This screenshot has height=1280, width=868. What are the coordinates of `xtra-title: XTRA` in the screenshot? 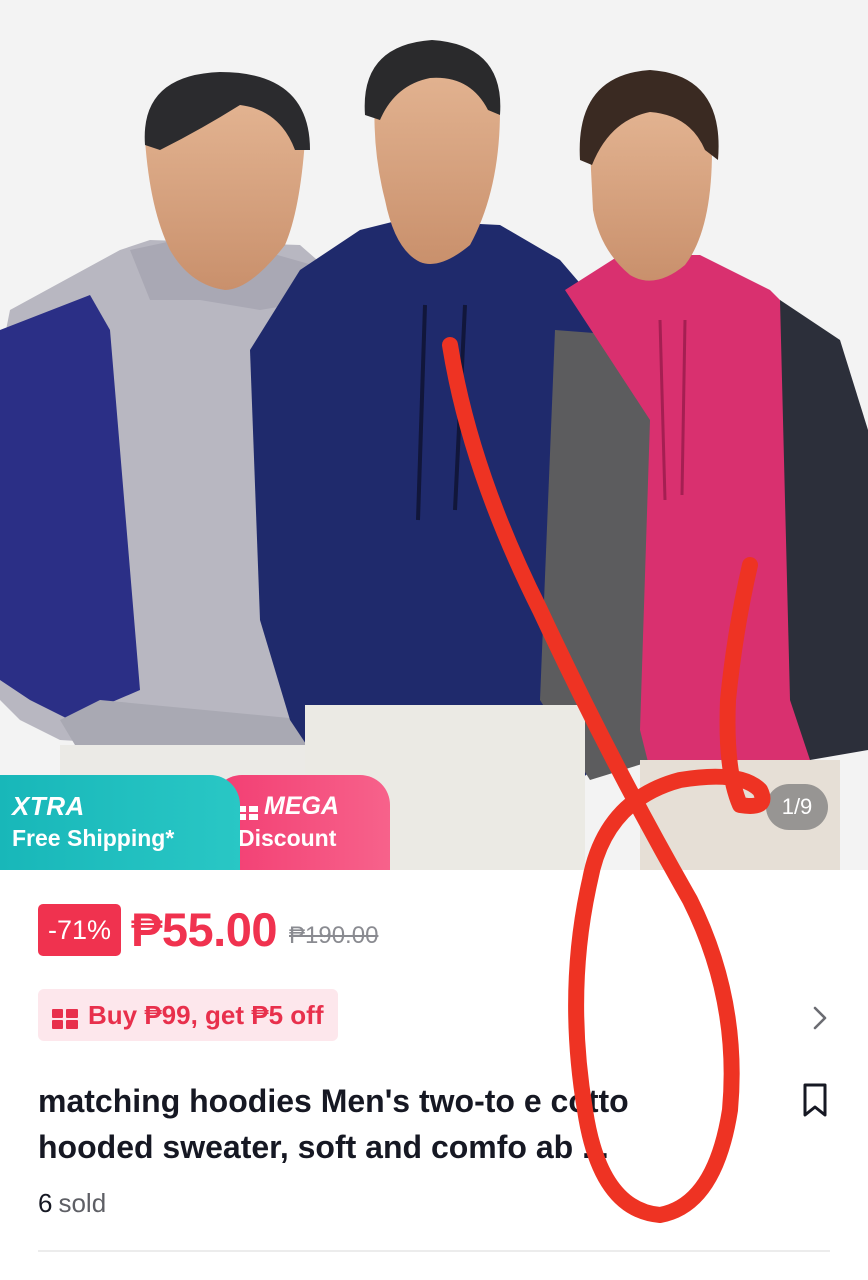 It's located at (48, 806).